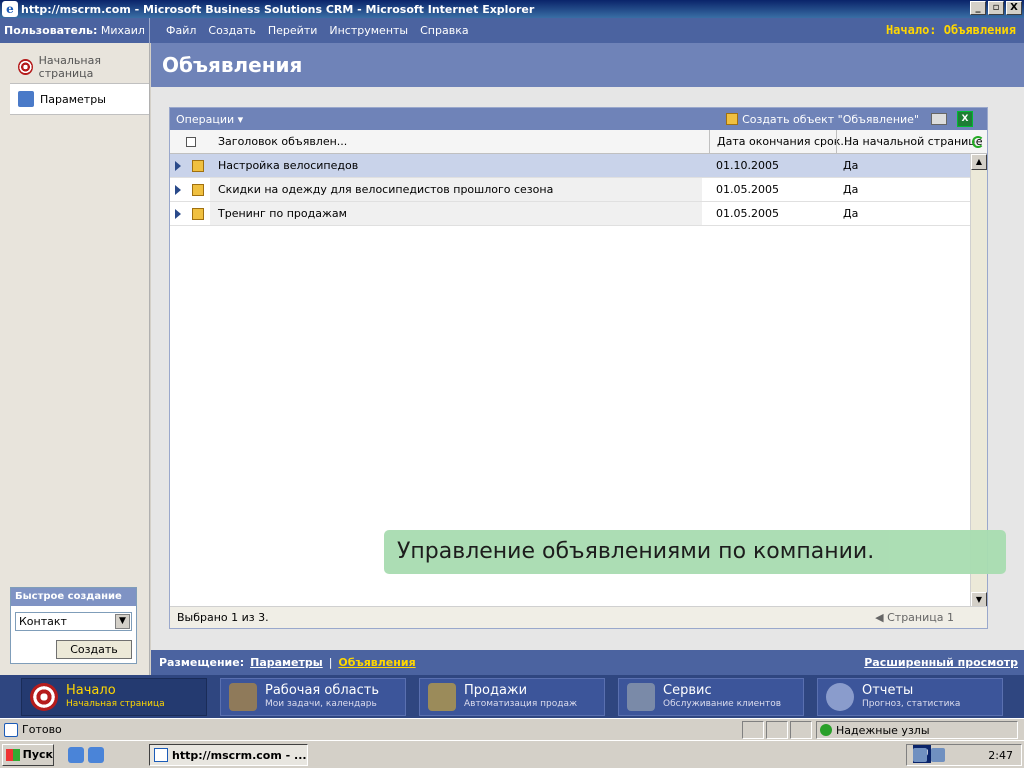 This screenshot has width=1024, height=768. What do you see at coordinates (911, 703) in the screenshot?
I see `nav-tab-subtitle: Прогноз, статистика` at bounding box center [911, 703].